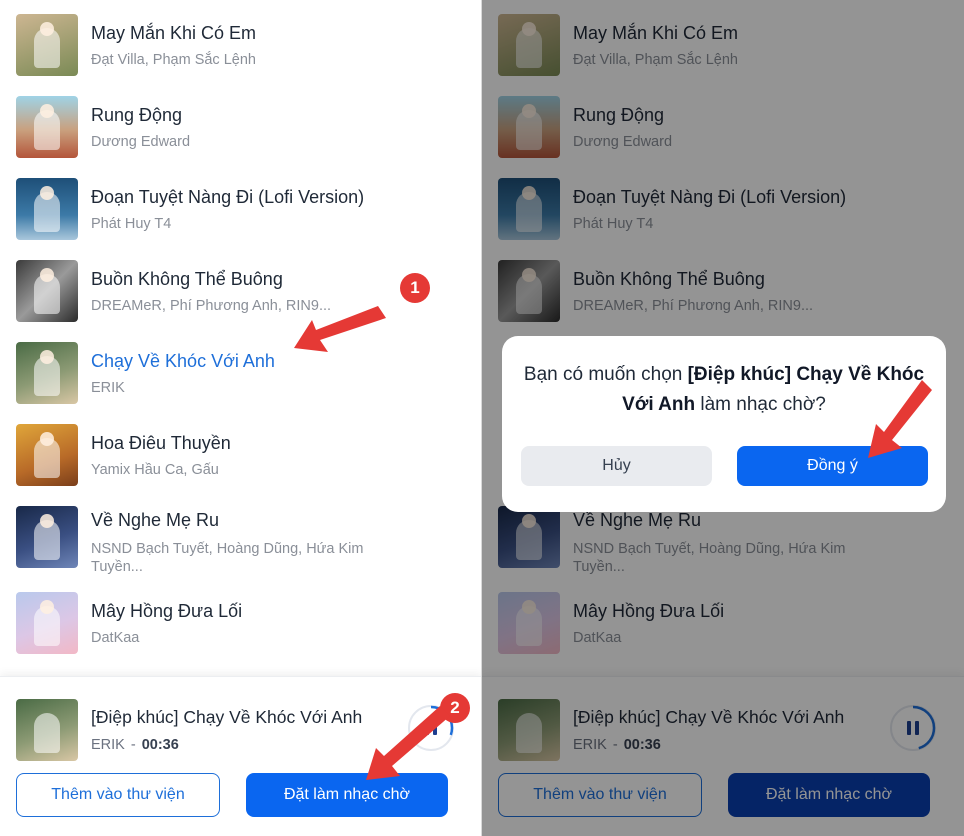  What do you see at coordinates (108, 388) in the screenshot?
I see `song-artist: ERIK` at bounding box center [108, 388].